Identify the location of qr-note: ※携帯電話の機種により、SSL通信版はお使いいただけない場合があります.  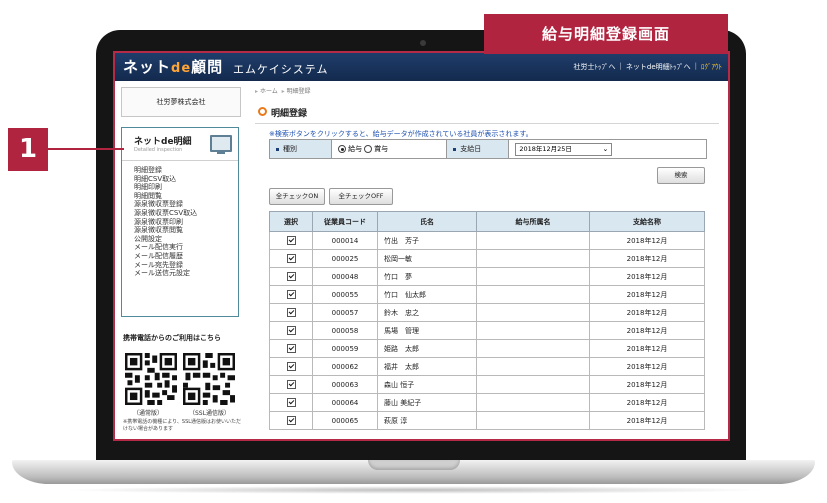
(182, 425).